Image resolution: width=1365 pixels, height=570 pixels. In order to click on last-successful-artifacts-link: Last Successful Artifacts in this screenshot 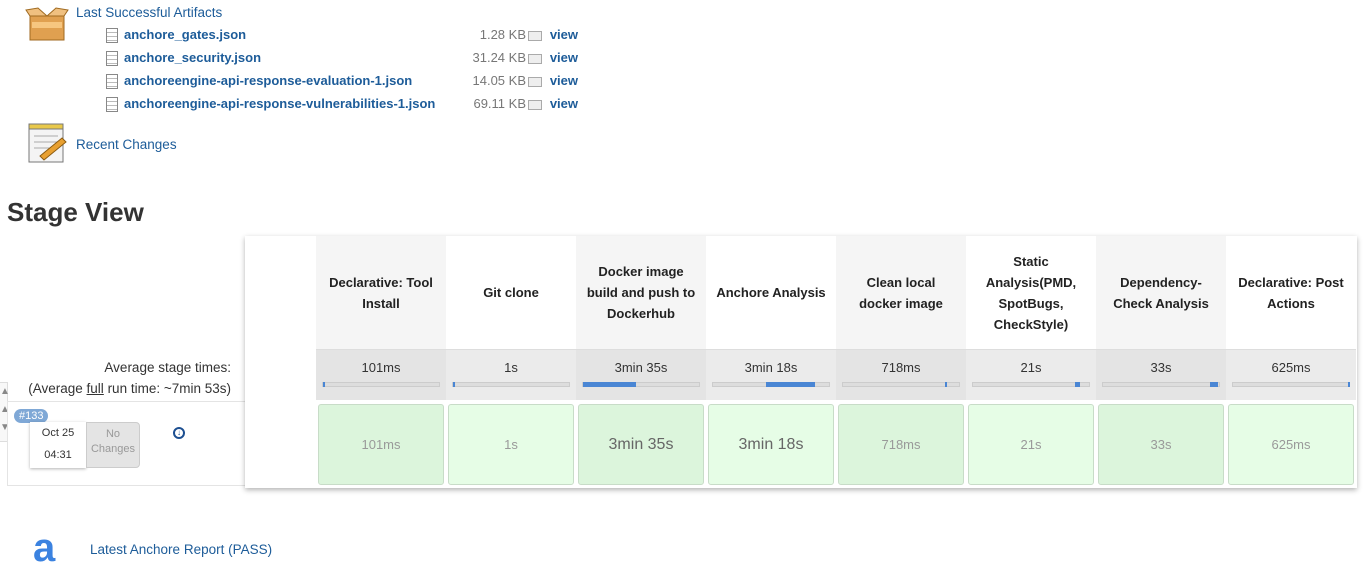, I will do `click(149, 12)`.